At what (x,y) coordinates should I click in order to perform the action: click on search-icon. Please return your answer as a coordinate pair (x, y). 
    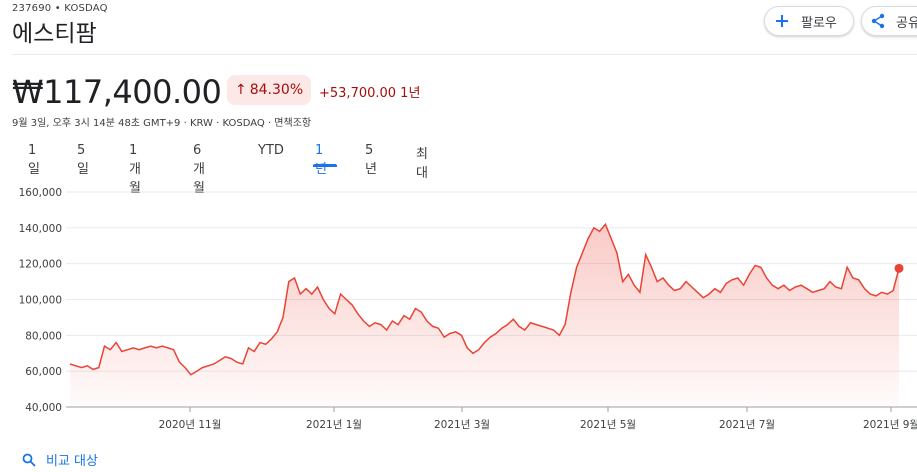
    Looking at the image, I should click on (30, 460).